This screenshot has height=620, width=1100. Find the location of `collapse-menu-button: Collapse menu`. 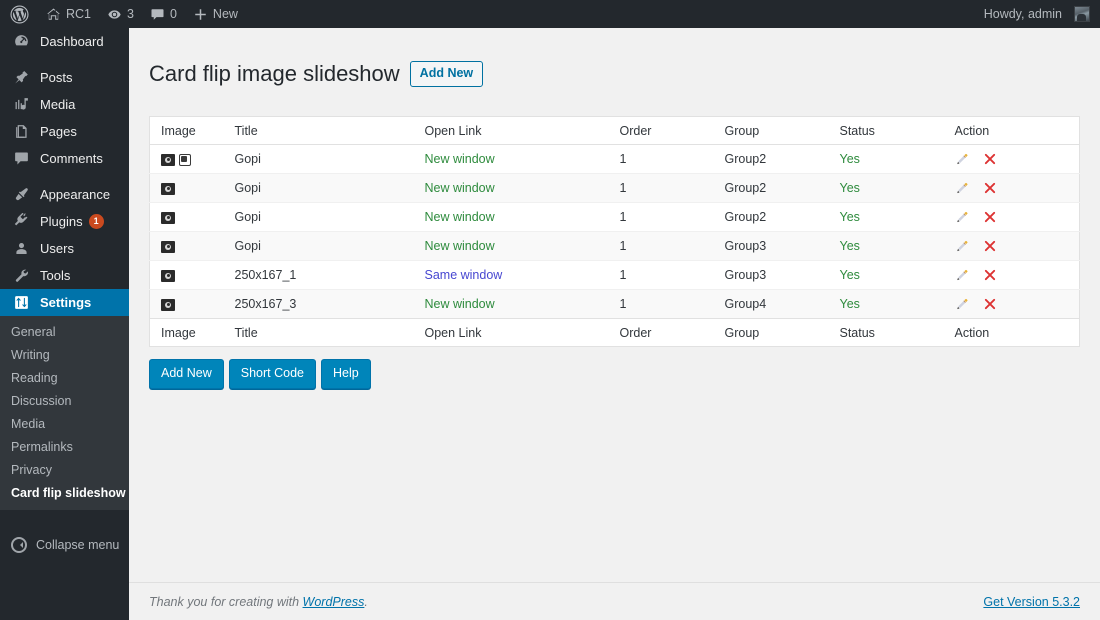

collapse-menu-button: Collapse menu is located at coordinates (64, 545).